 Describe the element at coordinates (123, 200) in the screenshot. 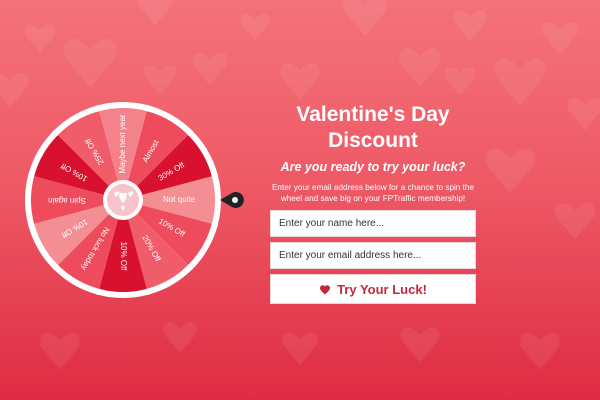

I see `hearts-icon` at that location.